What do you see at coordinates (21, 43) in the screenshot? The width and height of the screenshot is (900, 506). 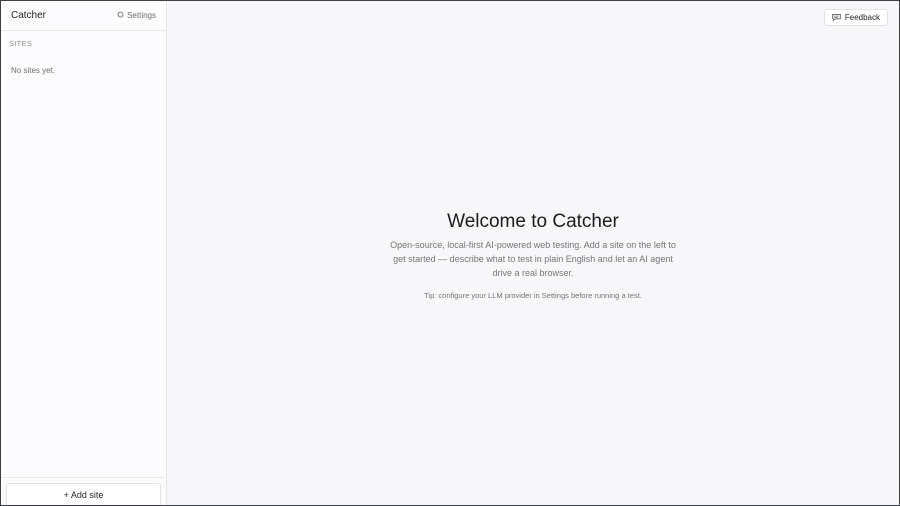 I see `sites-section-title: SITES` at bounding box center [21, 43].